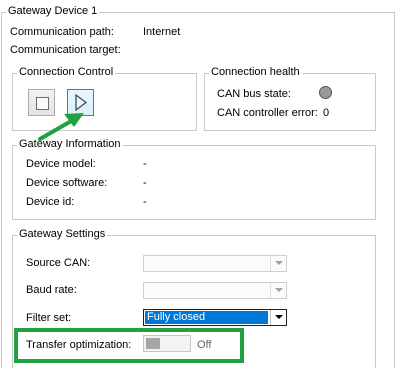  What do you see at coordinates (145, 164) in the screenshot?
I see `device-model-value: -` at bounding box center [145, 164].